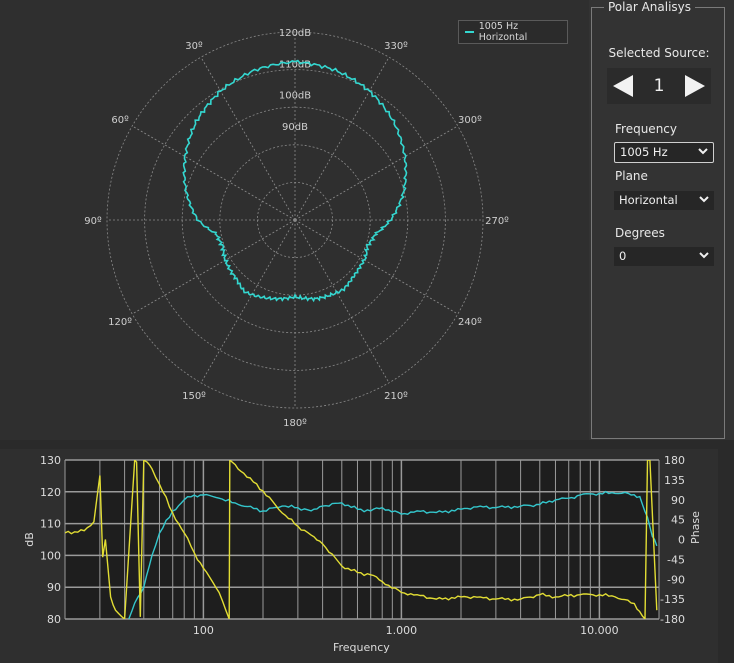 This screenshot has height=663, width=734. I want to click on angle-label: 270º, so click(497, 221).